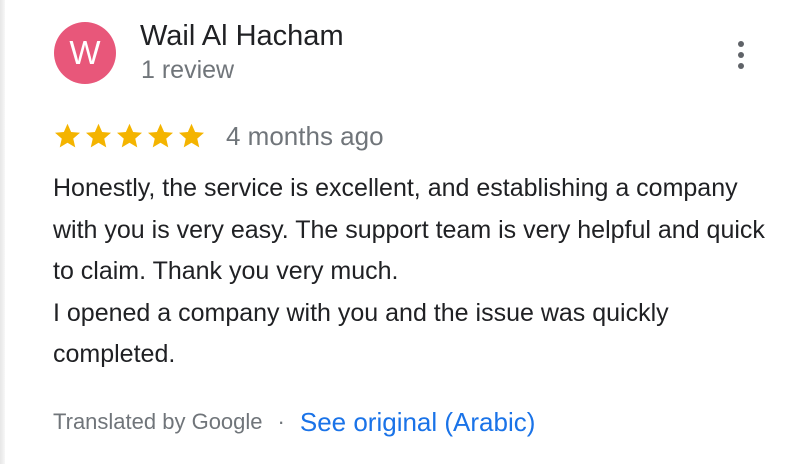  Describe the element at coordinates (305, 136) in the screenshot. I see `review-time: 4 months ago` at that location.